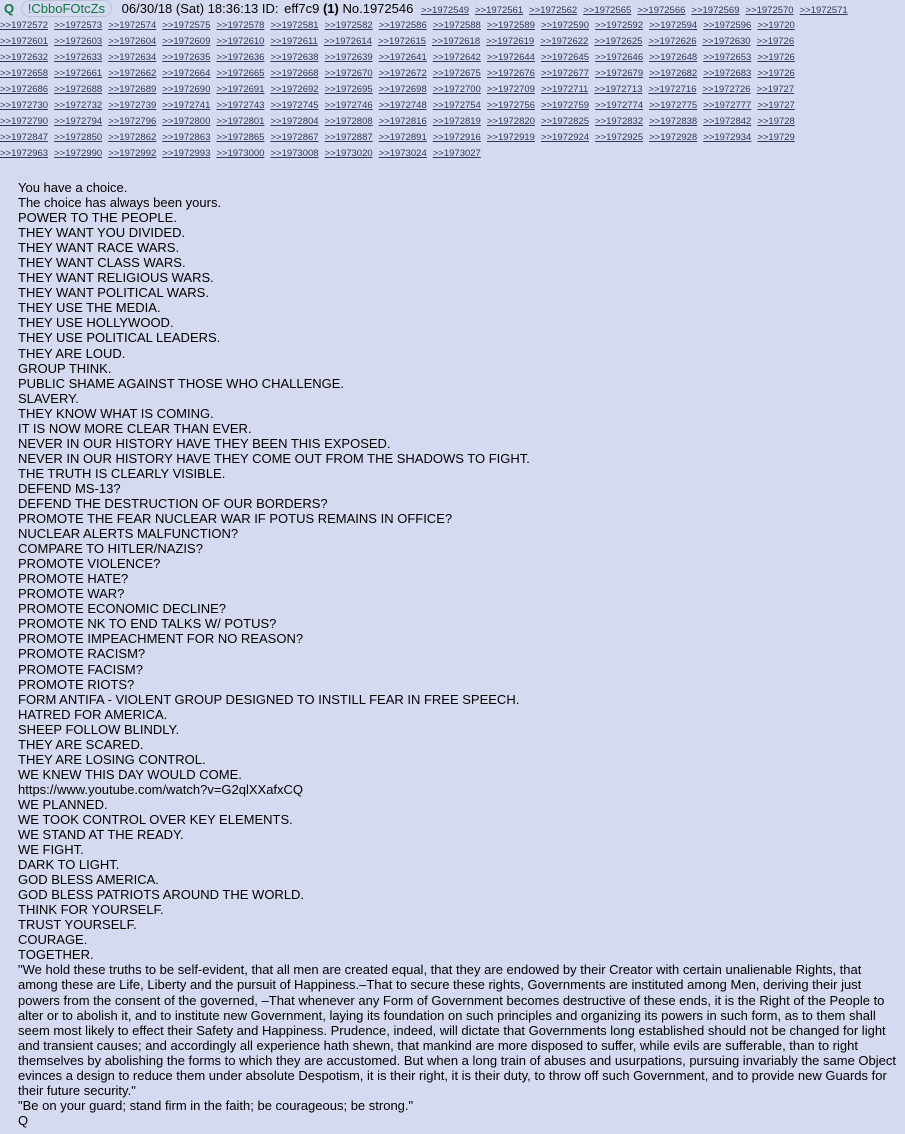 Image resolution: width=905 pixels, height=1134 pixels. I want to click on reply-link: >>1972573, so click(78, 25).